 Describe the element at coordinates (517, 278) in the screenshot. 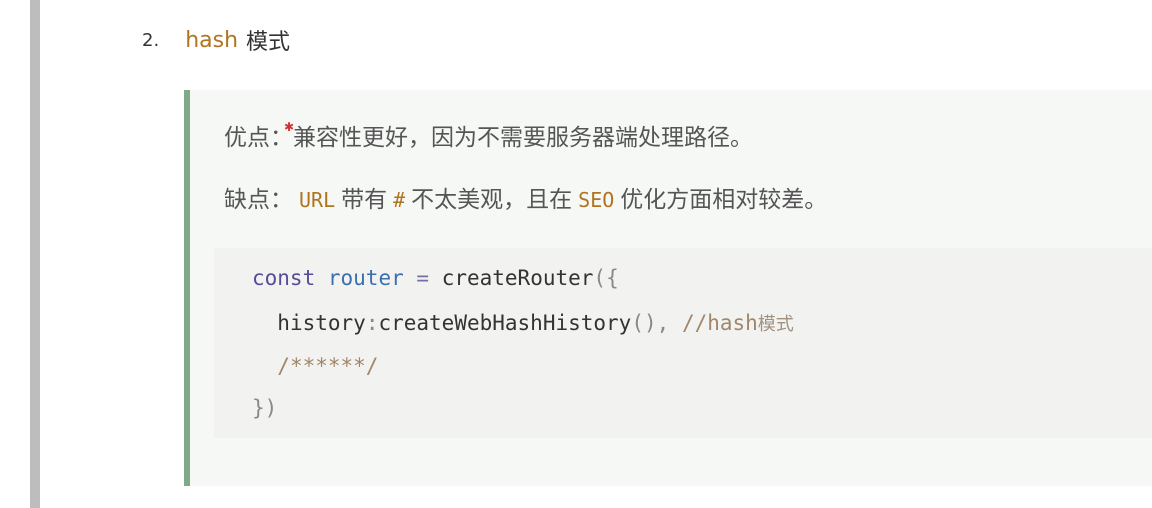

I see `code-function-call: createRouter` at that location.